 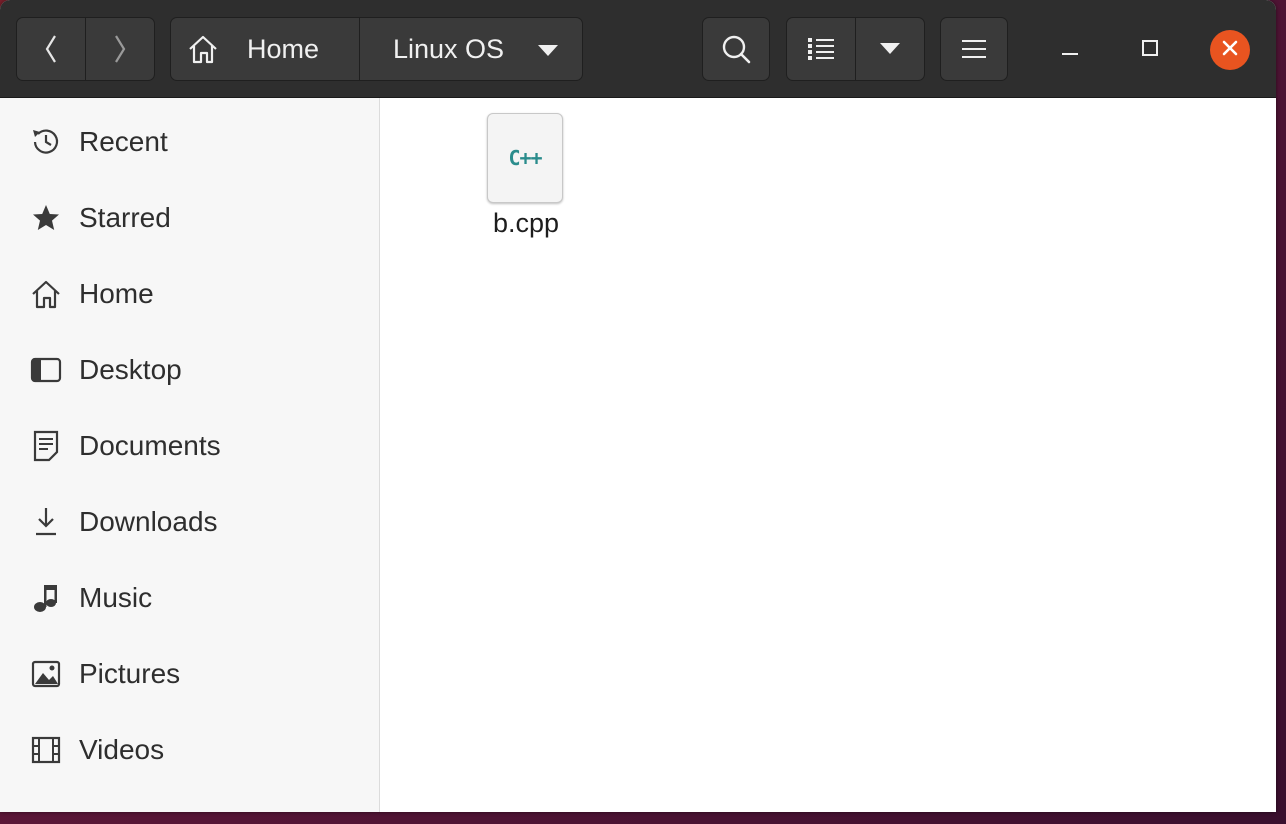 What do you see at coordinates (189, 370) in the screenshot?
I see `sidebar-item-desktop: Desktop` at bounding box center [189, 370].